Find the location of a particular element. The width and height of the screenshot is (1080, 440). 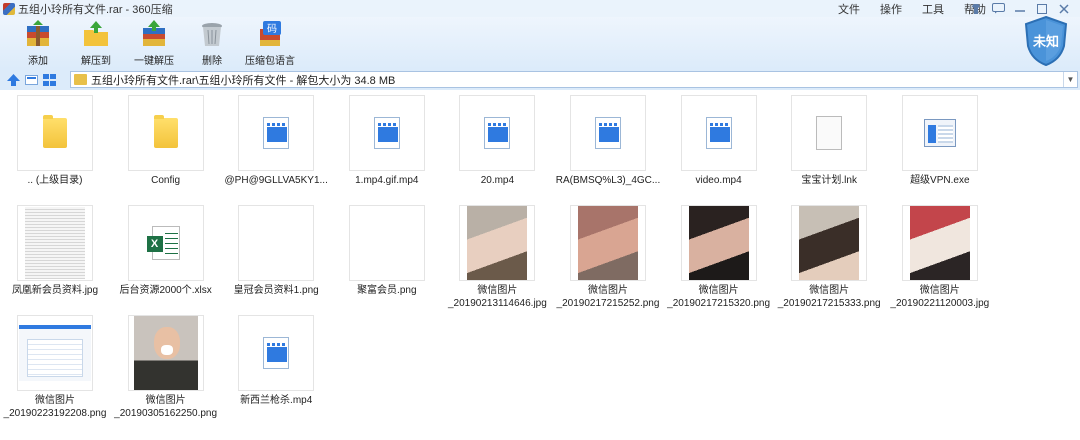

archive-language-button: 码 压缩包语言 is located at coordinates (270, 42).